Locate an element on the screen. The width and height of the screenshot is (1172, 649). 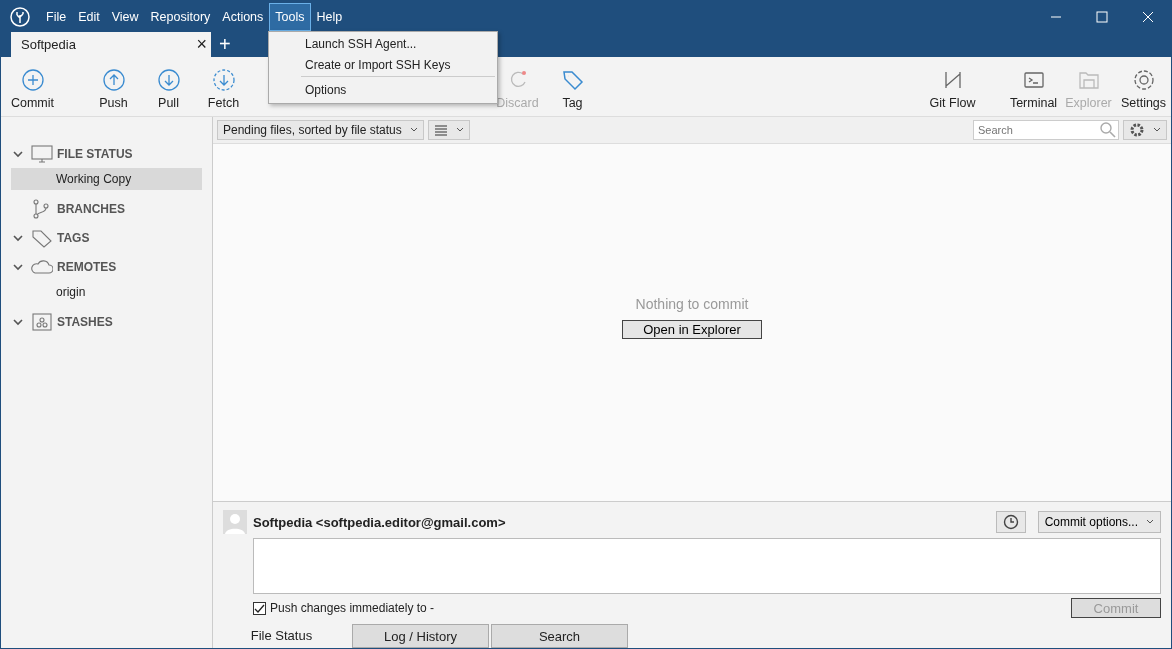
menu-item: Tools is located at coordinates (290, 16).